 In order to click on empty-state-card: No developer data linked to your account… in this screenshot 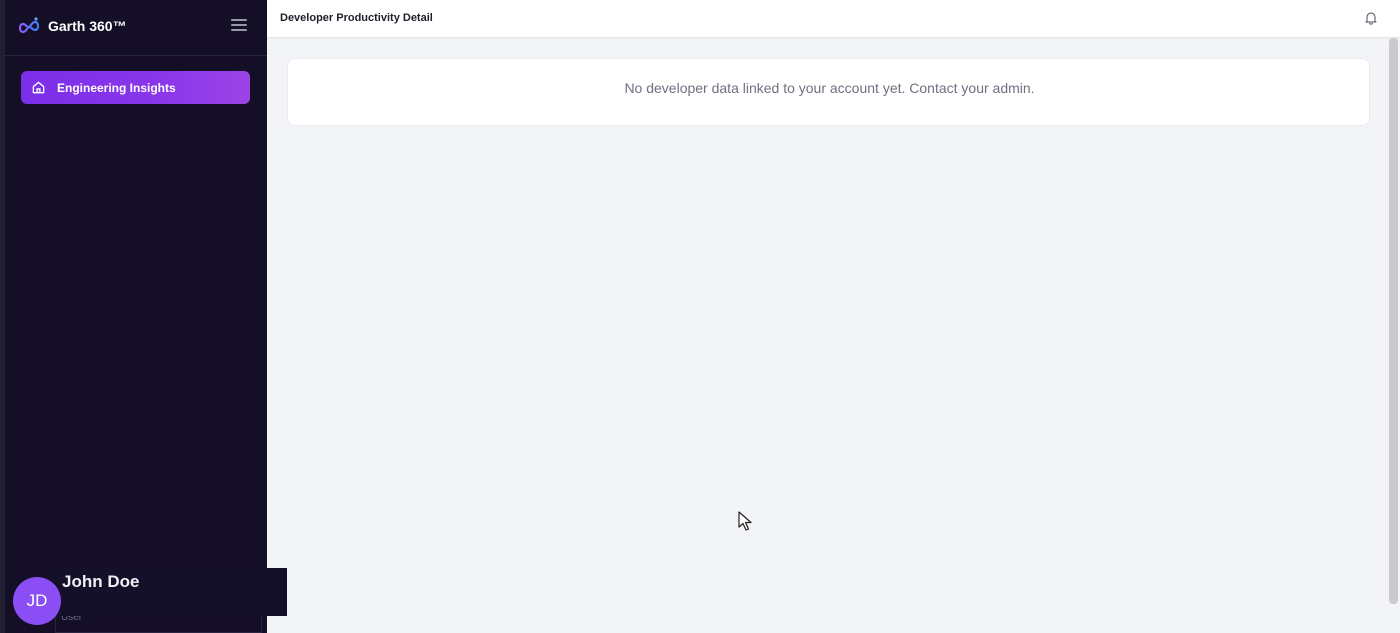, I will do `click(828, 92)`.